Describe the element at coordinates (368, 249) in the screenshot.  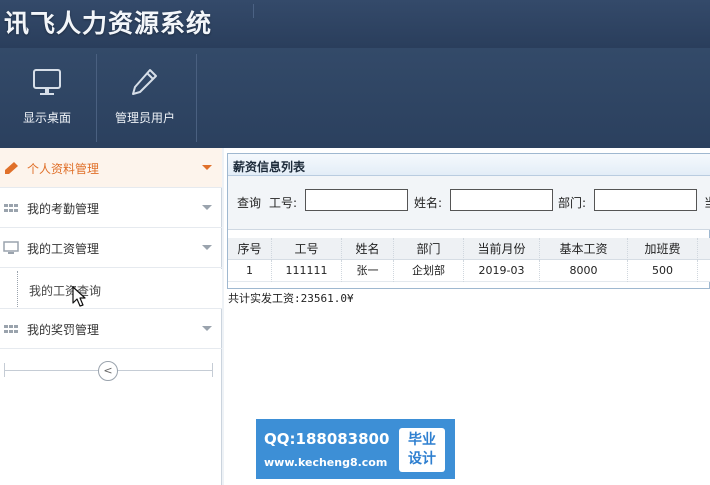
I see `column-header: 姓名` at that location.